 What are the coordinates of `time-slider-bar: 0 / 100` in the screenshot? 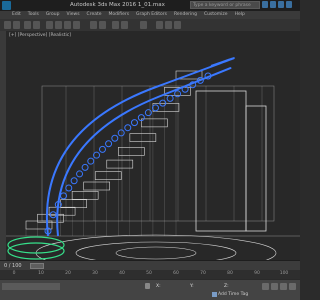 It's located at (150, 265).